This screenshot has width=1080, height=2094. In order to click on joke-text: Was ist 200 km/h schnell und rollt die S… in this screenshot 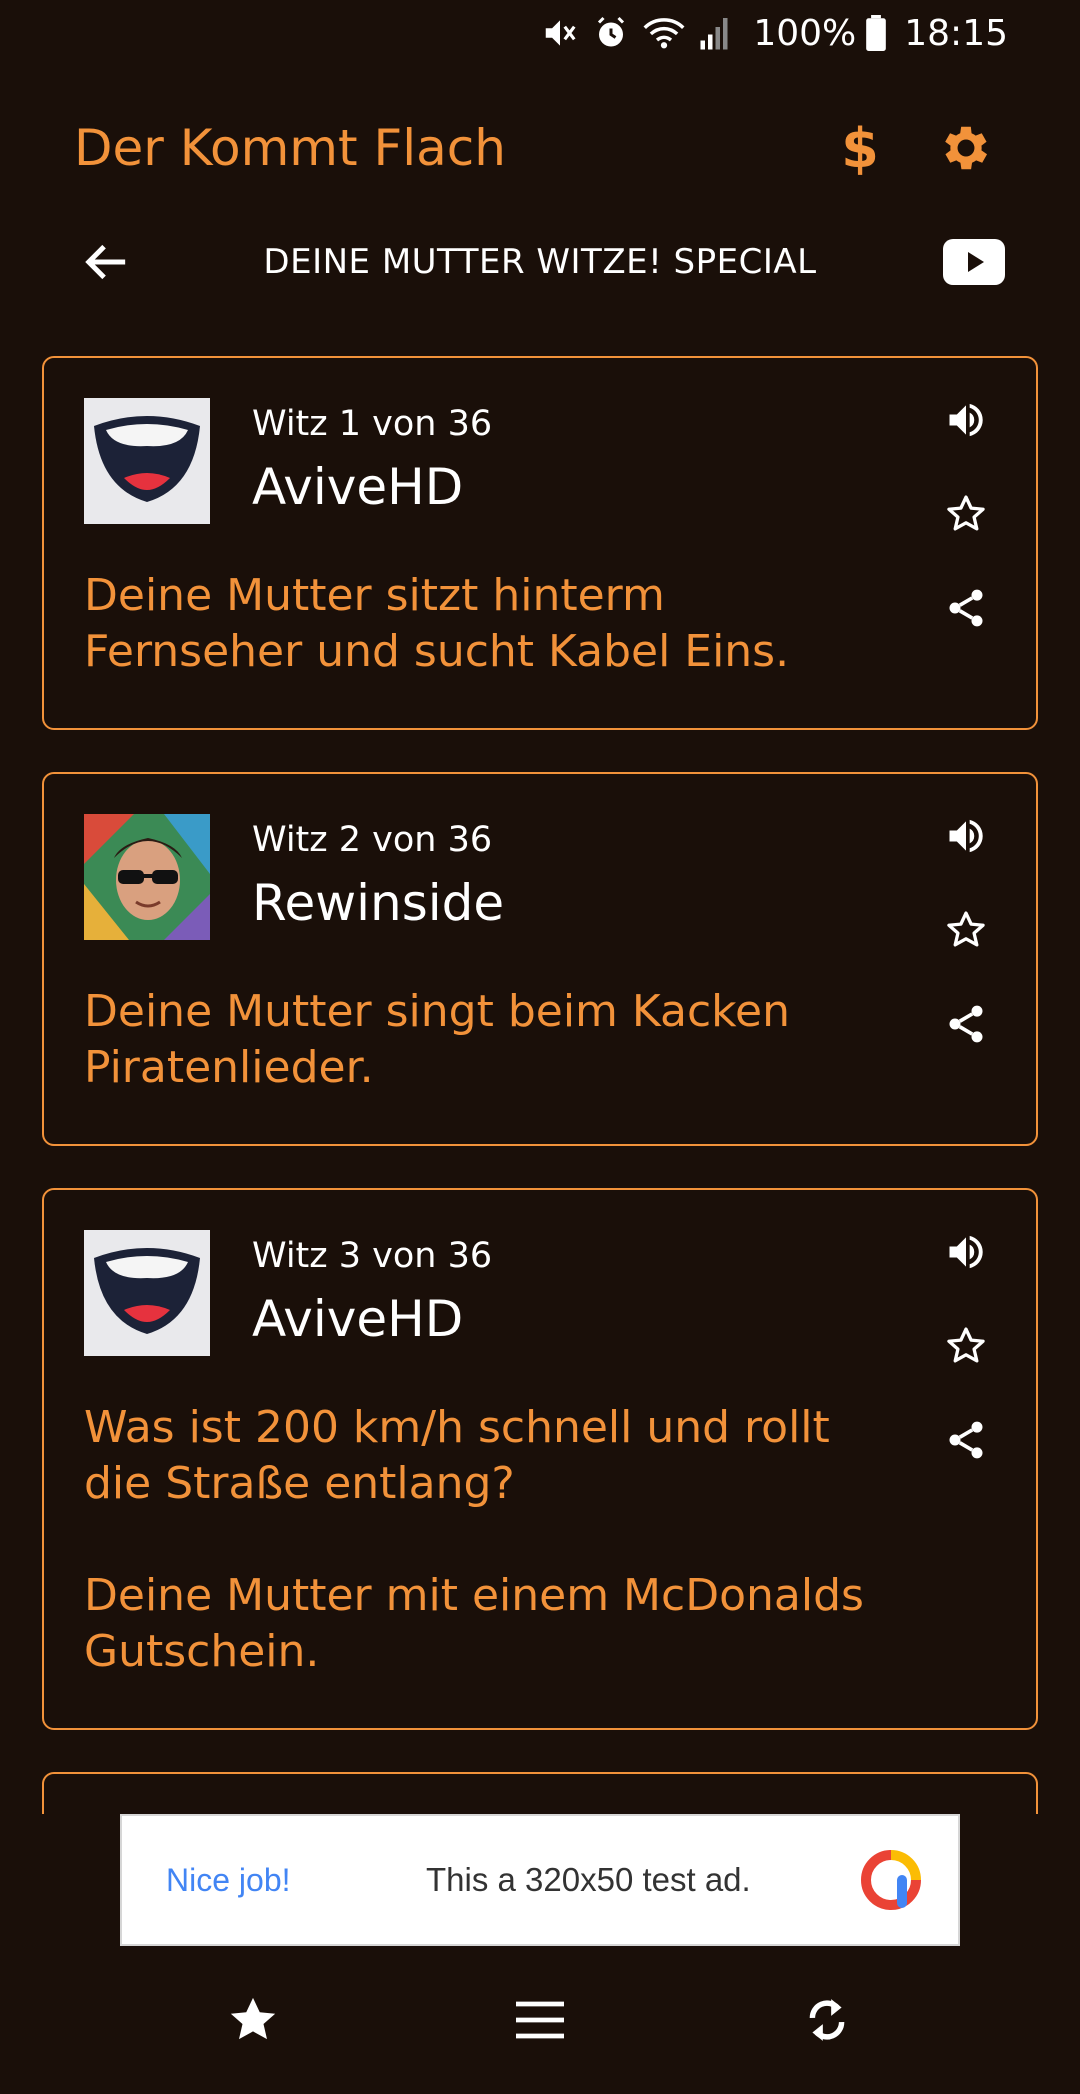, I will do `click(474, 1539)`.